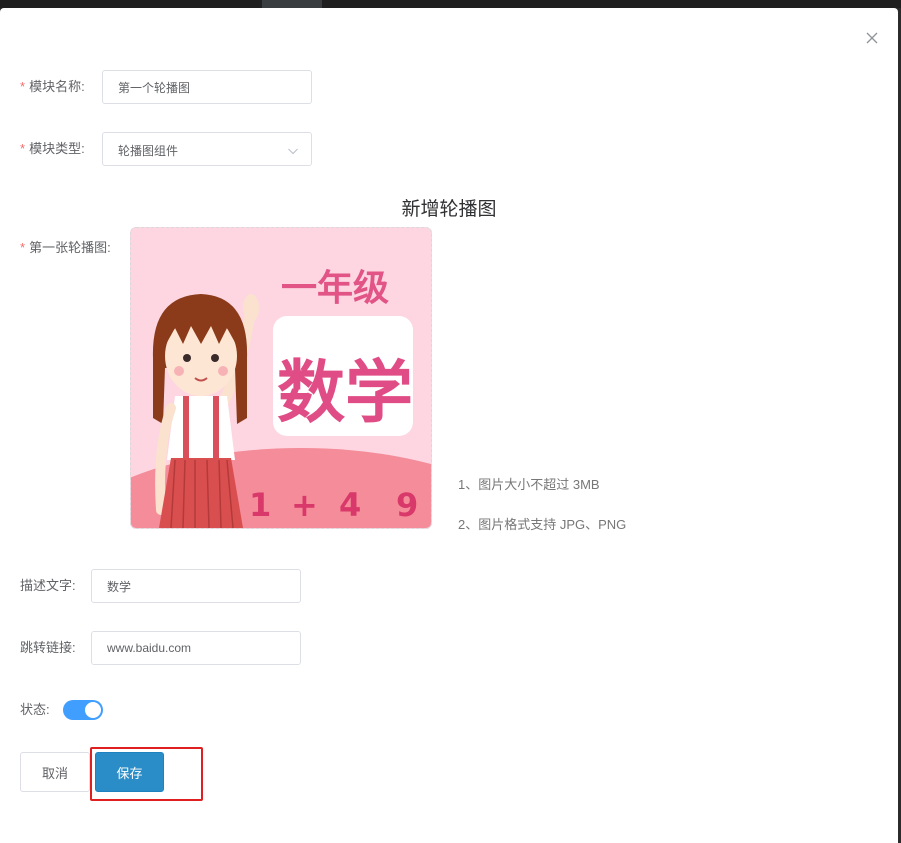  What do you see at coordinates (196, 586) in the screenshot?
I see `description-input` at bounding box center [196, 586].